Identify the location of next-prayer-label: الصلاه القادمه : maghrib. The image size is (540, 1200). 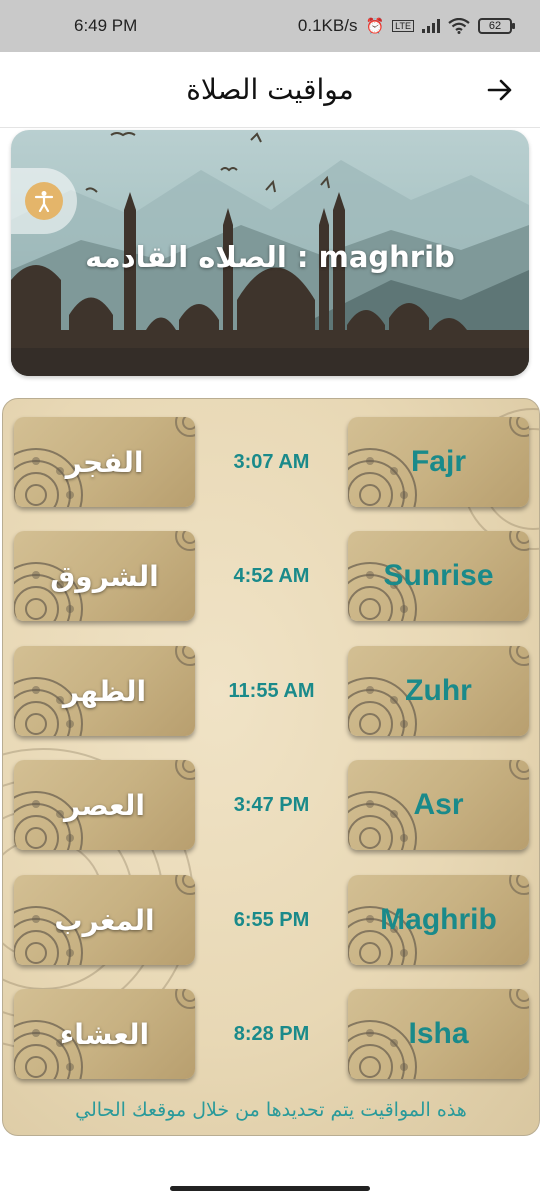
(270, 257).